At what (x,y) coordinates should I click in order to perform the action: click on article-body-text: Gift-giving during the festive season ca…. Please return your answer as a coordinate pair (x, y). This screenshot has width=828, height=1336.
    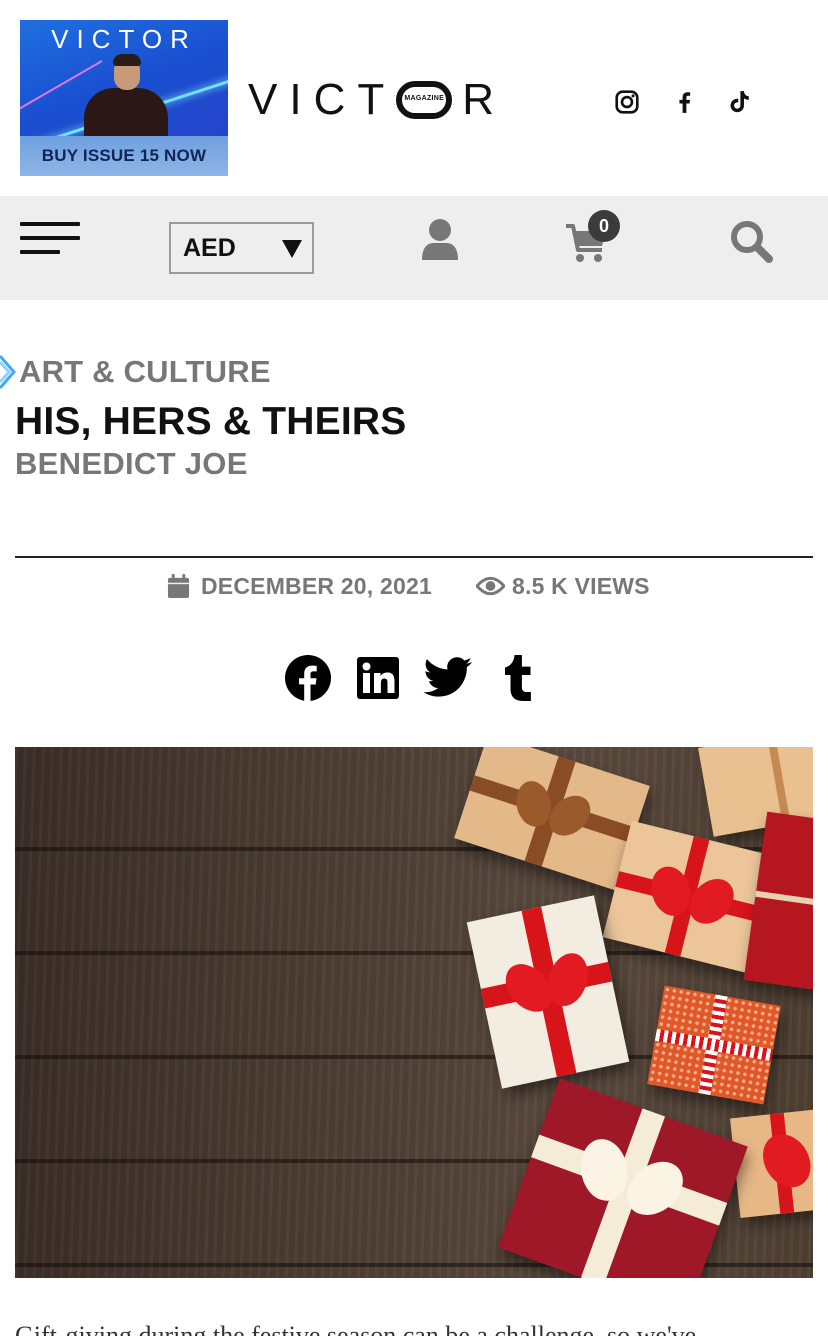
    Looking at the image, I should click on (356, 1328).